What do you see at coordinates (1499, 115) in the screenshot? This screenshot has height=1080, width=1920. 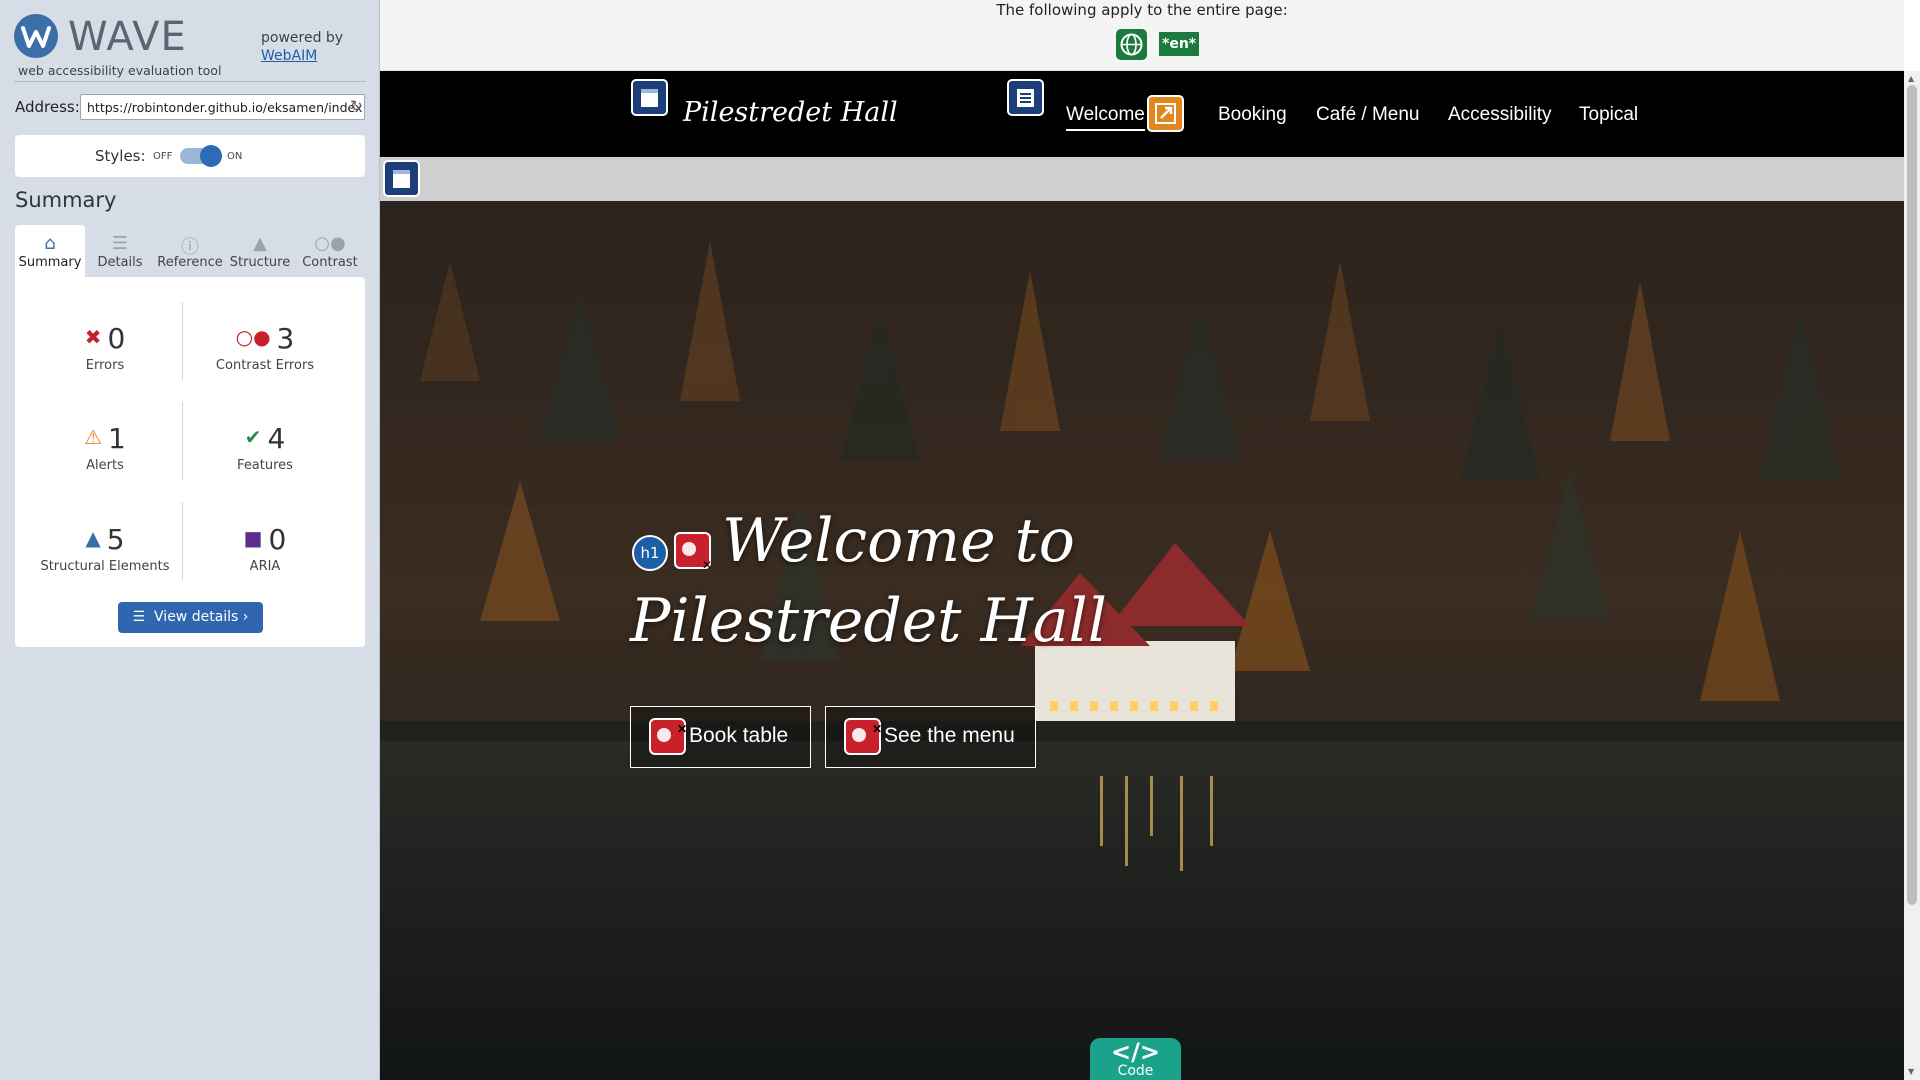 I see `nav-accessibility: Accessibility` at bounding box center [1499, 115].